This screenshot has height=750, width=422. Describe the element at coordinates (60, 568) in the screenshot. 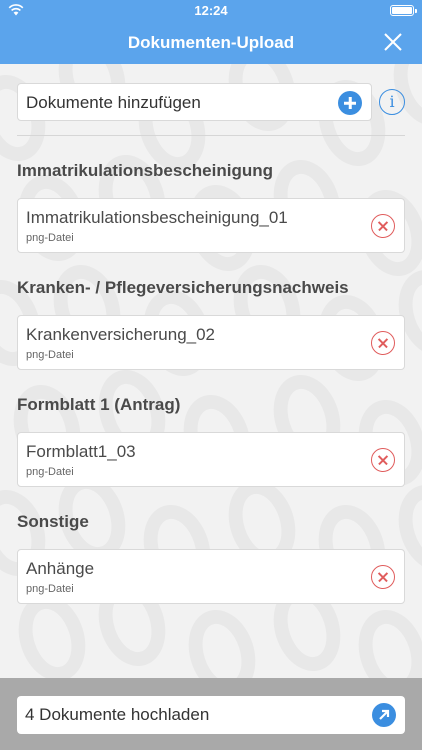

I see `file-name: Anhänge` at that location.